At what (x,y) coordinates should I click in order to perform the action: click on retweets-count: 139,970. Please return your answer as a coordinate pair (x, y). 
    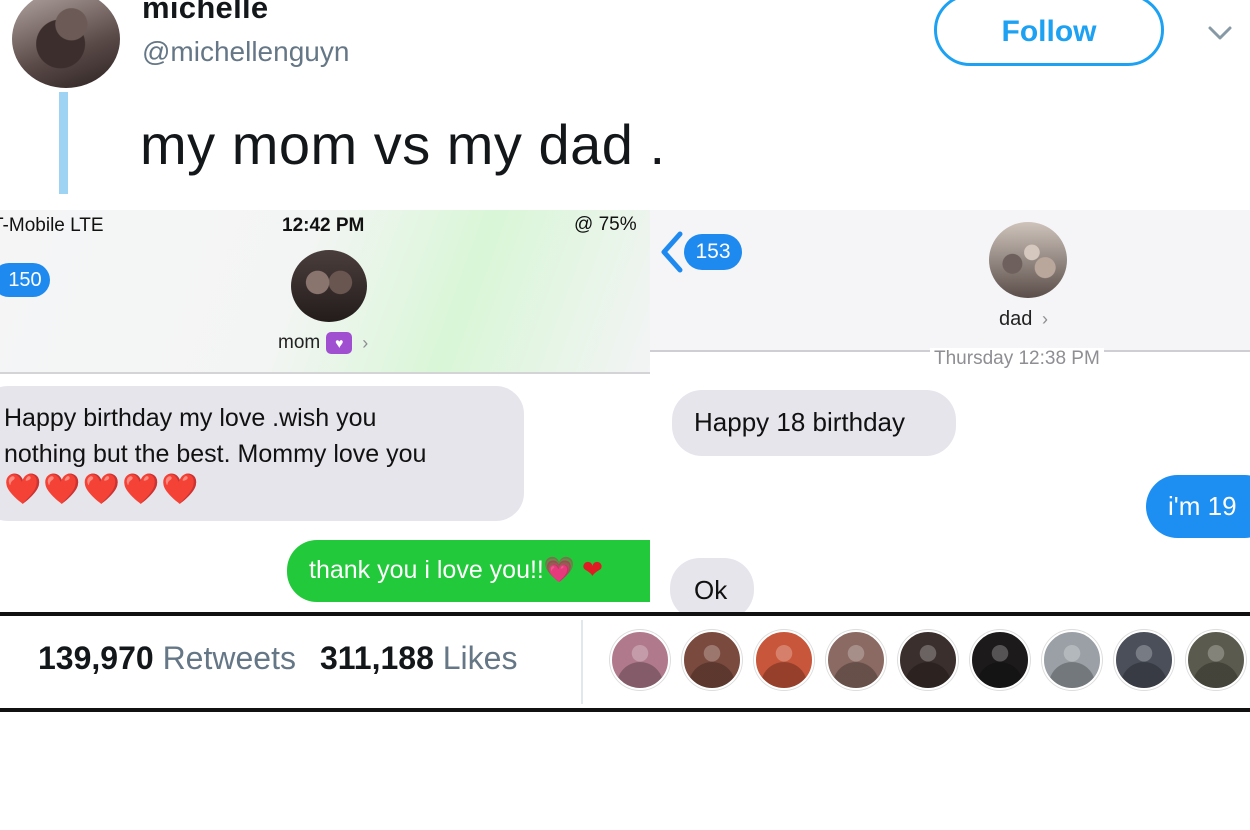
    Looking at the image, I should click on (96, 658).